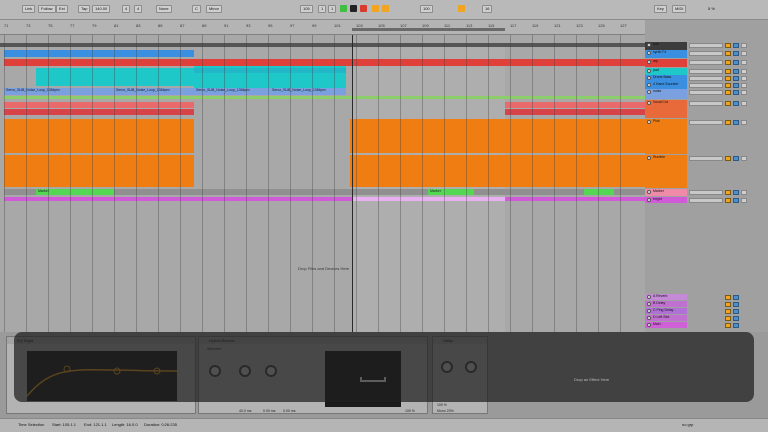  I want to click on automation-arm-button, so click(385, 8).